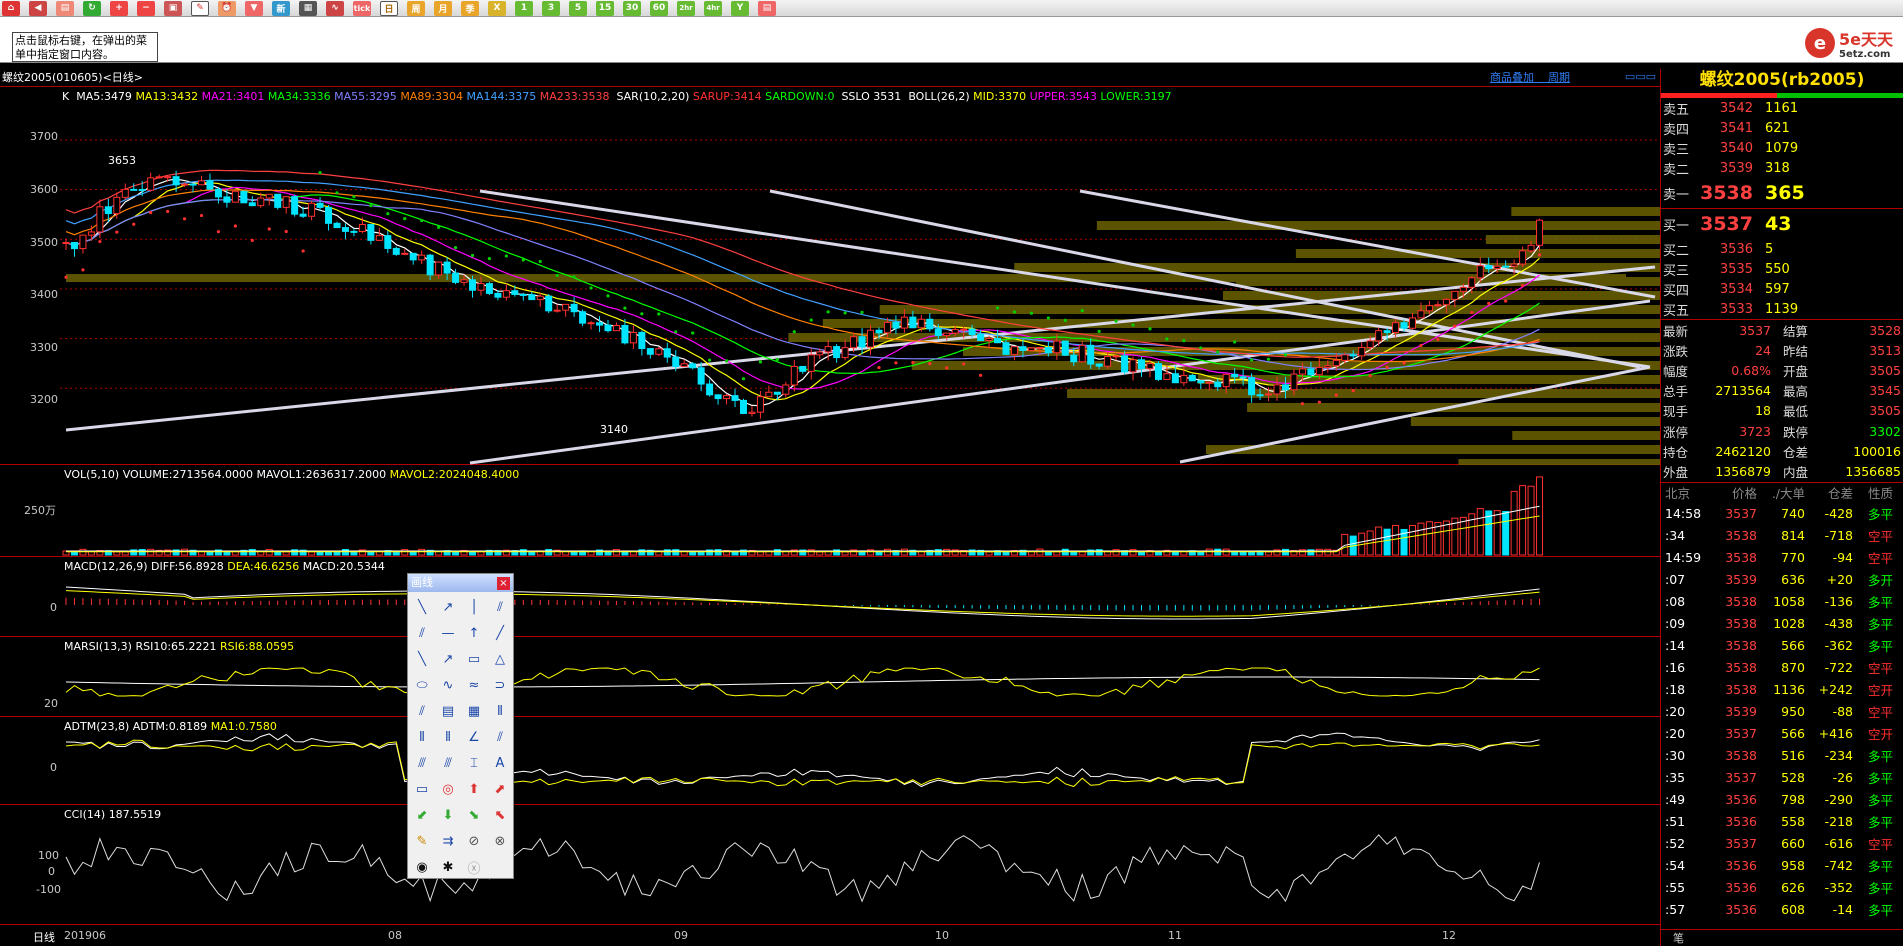 The height and width of the screenshot is (946, 1903). Describe the element at coordinates (422, 737) in the screenshot. I see `time-zone-icon: ⦀` at that location.